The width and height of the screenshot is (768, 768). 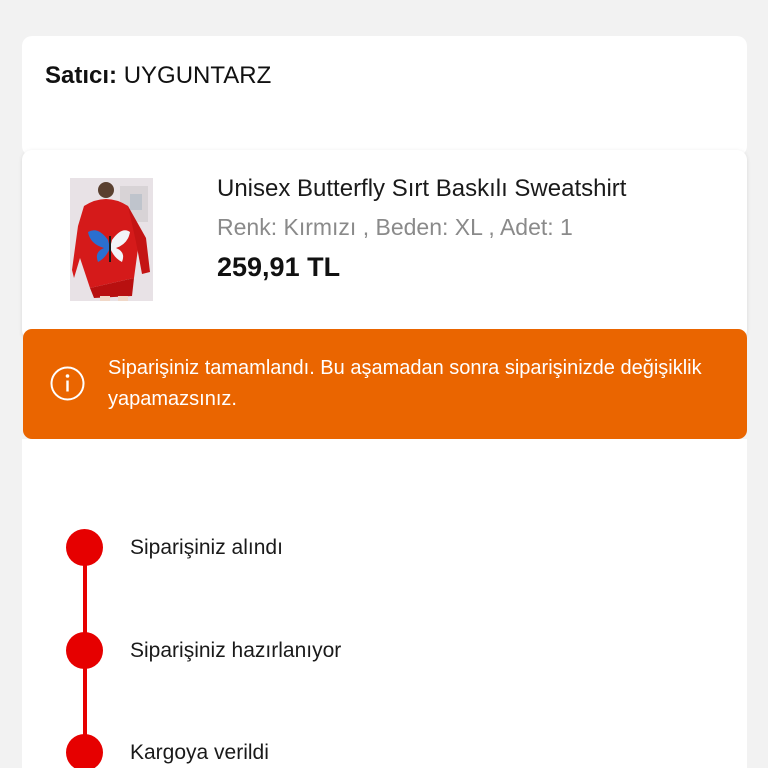 I want to click on seller-name: UYGUNTARZ, so click(x=198, y=75).